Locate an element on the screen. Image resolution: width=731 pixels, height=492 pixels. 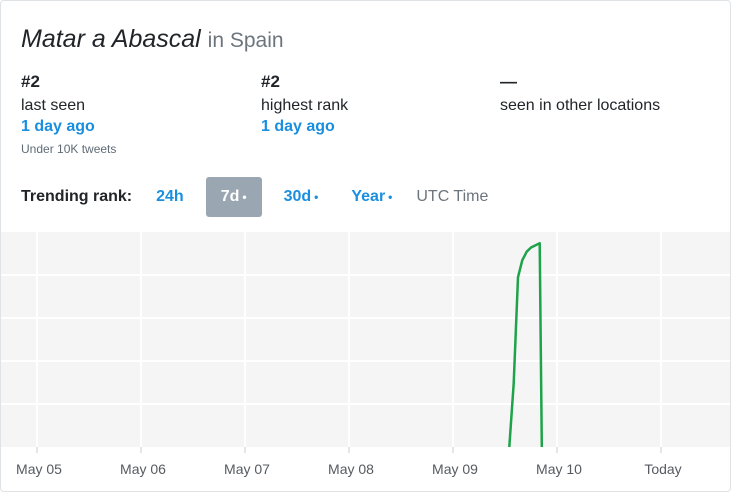
highest-rank-value: #2 is located at coordinates (270, 81).